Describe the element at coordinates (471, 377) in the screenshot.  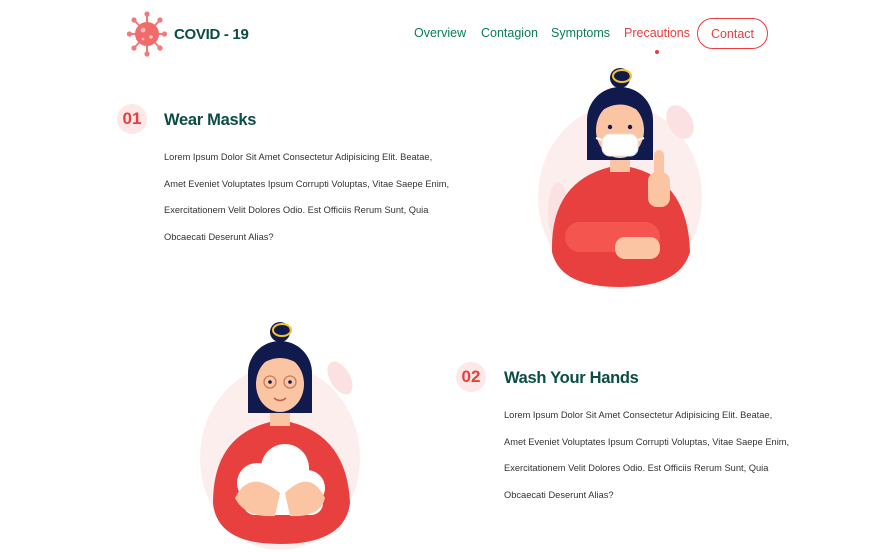
I see `section-number-badge: 02` at that location.